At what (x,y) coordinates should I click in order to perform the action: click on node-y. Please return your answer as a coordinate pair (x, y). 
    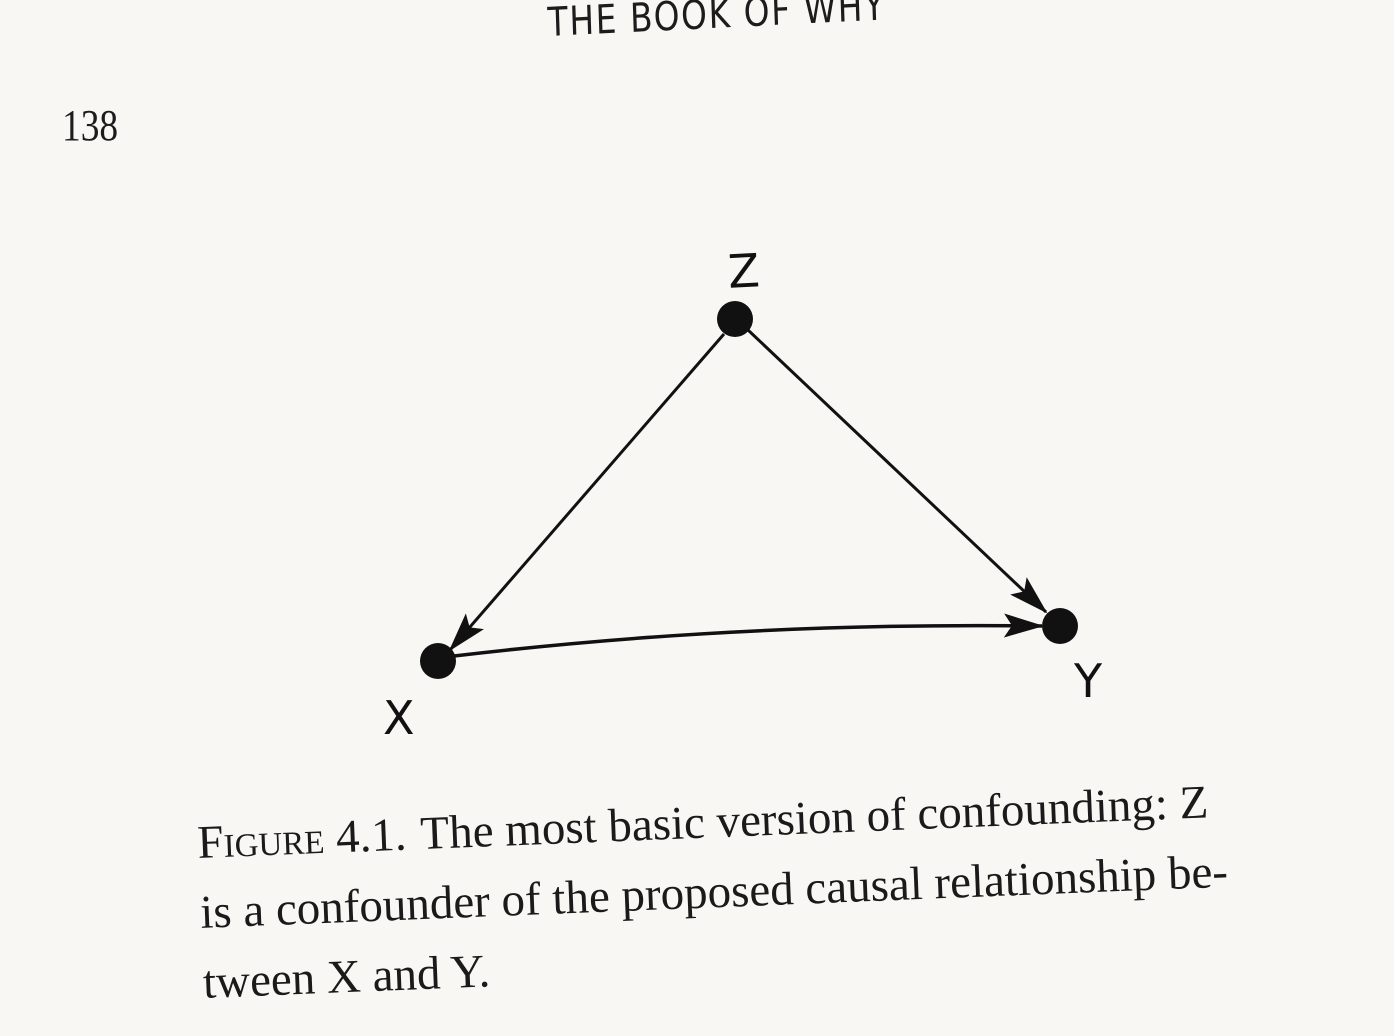
    Looking at the image, I should click on (1060, 626).